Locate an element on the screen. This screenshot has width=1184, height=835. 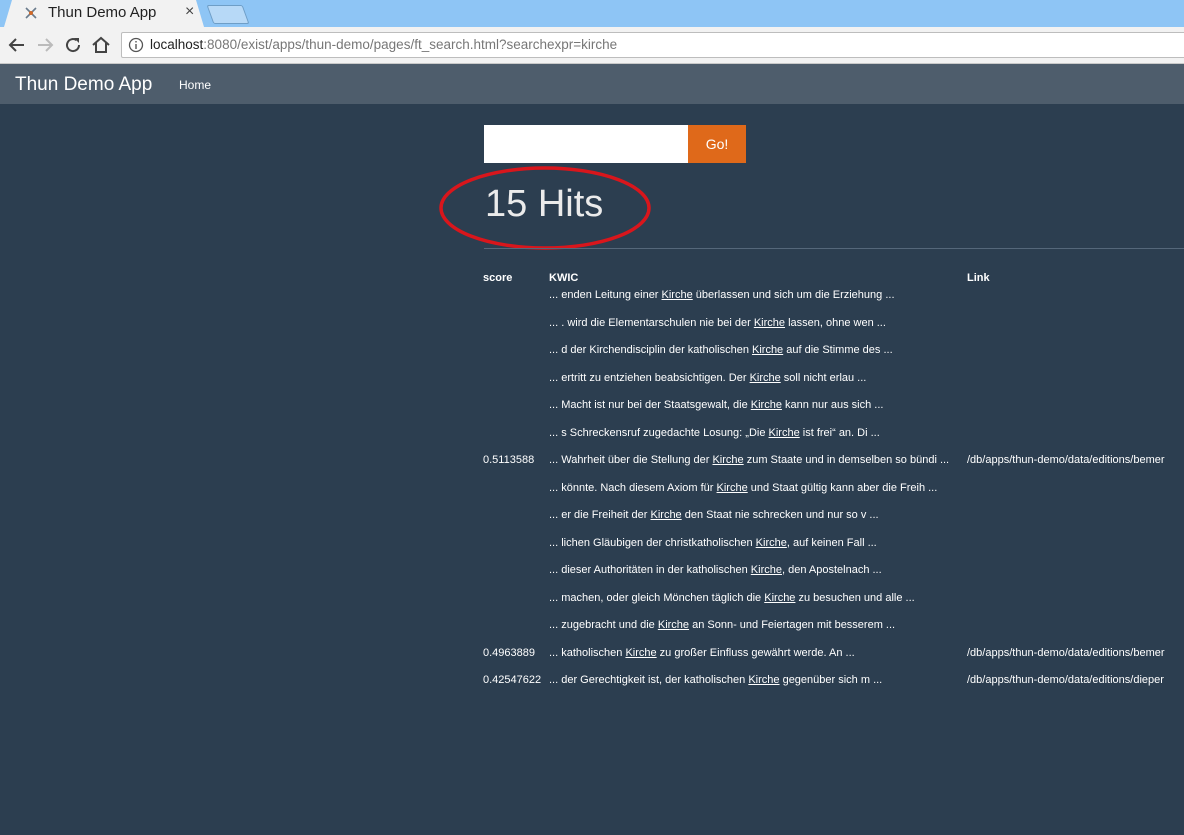
kwic-pre: ... katholischen is located at coordinates (587, 652).